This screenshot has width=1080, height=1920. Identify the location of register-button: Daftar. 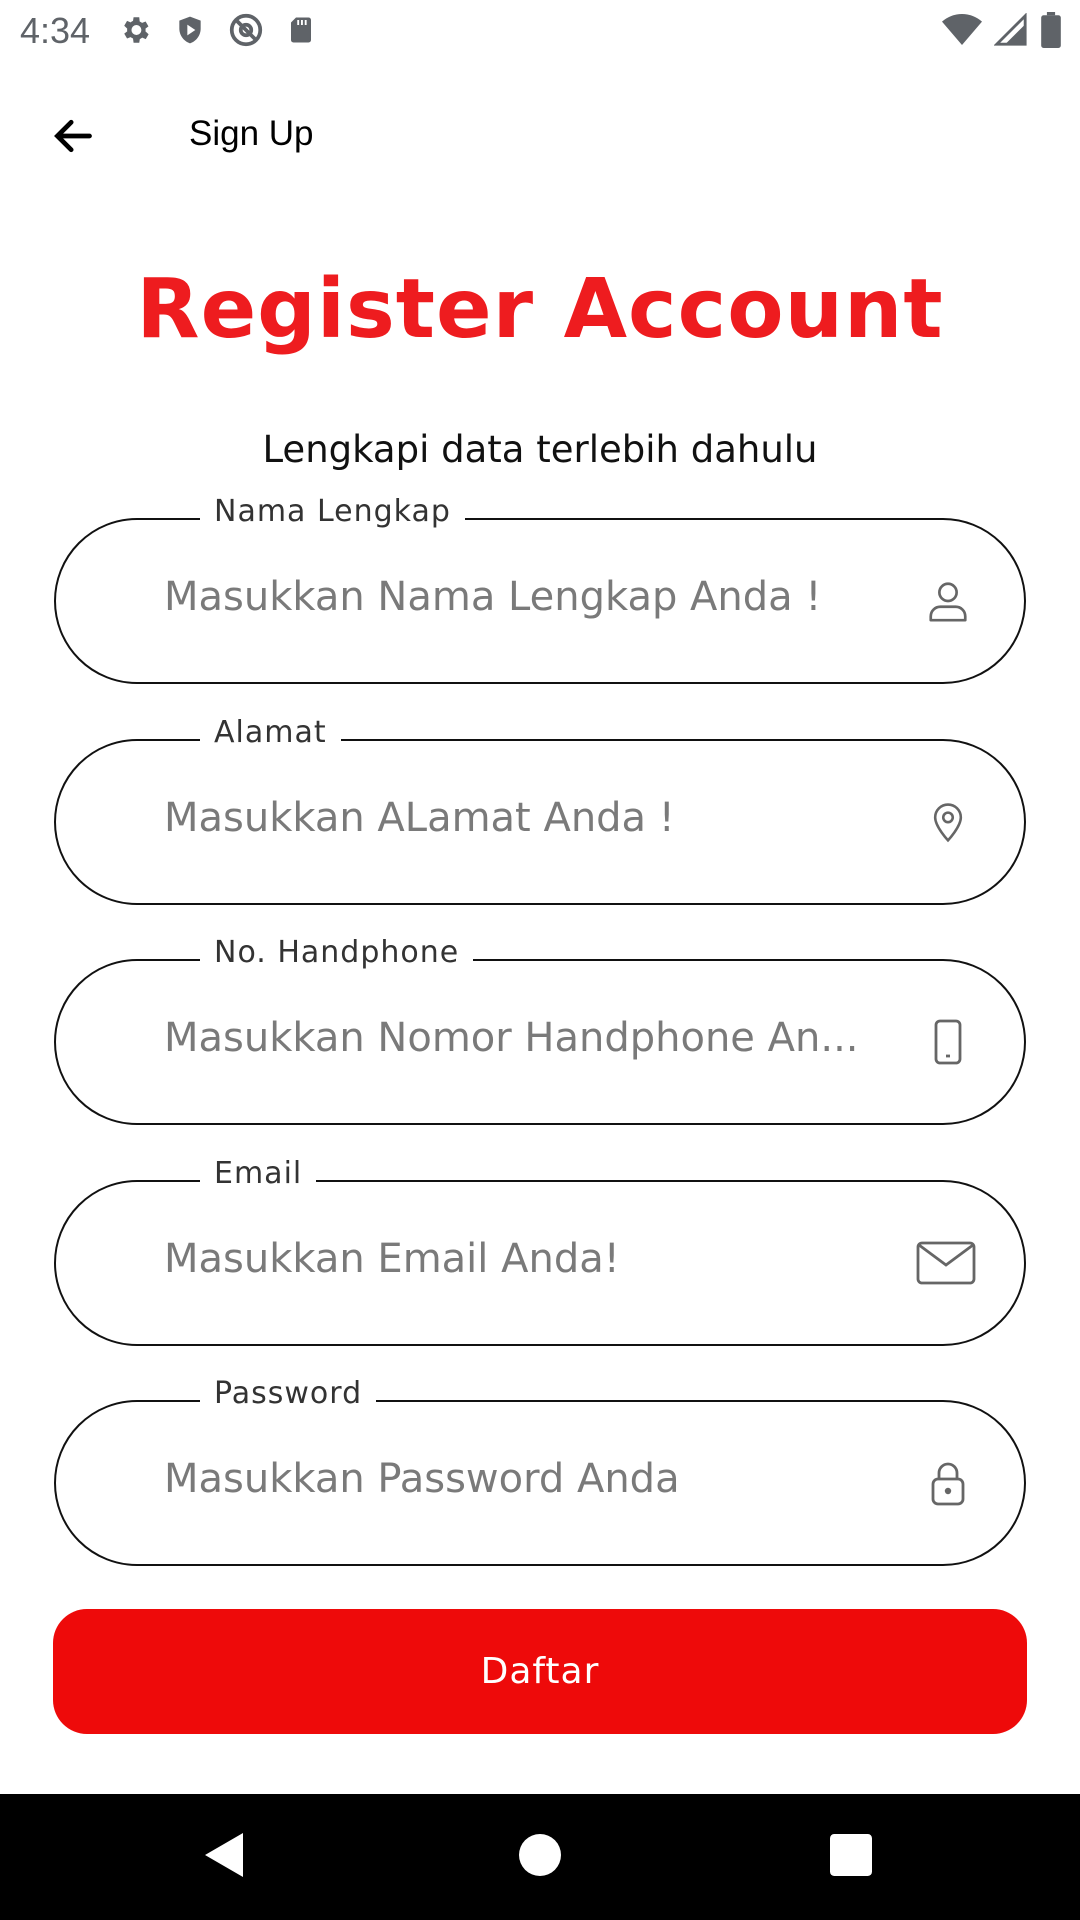
(540, 1671).